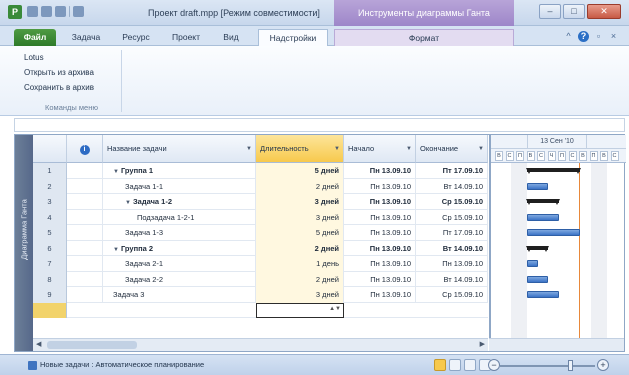 The width and height of the screenshot is (629, 375). Describe the element at coordinates (300, 264) in the screenshot. I see `duration-cell: 1 день` at that location.